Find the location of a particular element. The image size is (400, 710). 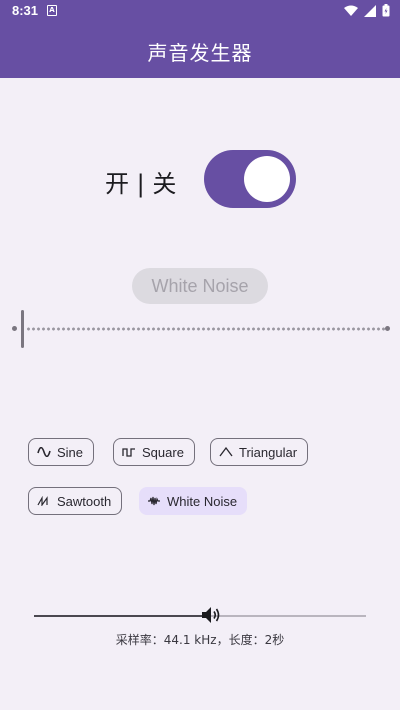

frequency-slider is located at coordinates (201, 329).